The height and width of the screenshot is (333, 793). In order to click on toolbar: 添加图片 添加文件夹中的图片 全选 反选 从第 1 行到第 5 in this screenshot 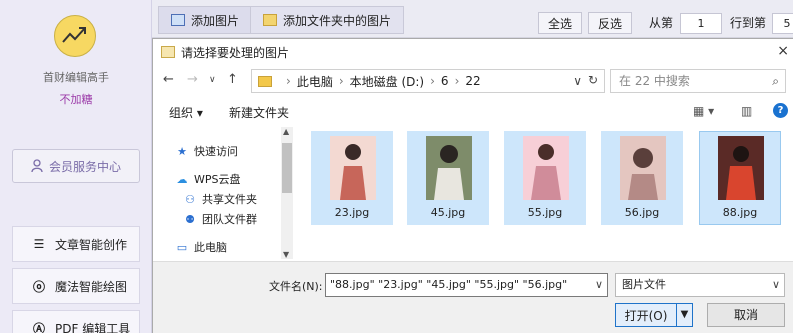, I will do `click(472, 19)`.